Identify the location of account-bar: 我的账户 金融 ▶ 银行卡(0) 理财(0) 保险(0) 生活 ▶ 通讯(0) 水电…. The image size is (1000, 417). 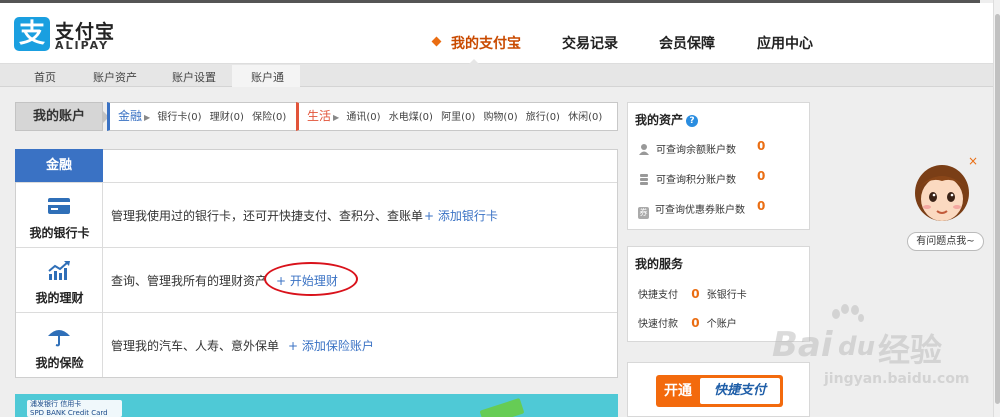
(316, 116).